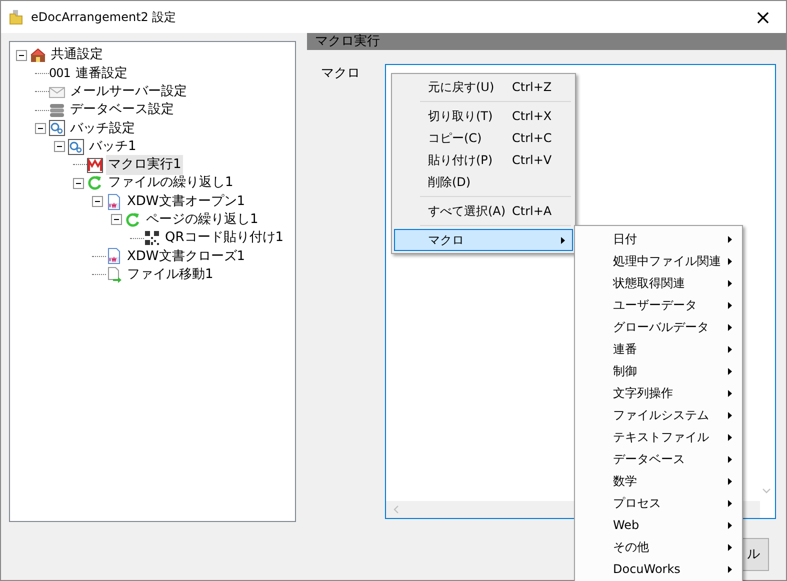  What do you see at coordinates (152, 238) in the screenshot?
I see `qr-code-icon` at bounding box center [152, 238].